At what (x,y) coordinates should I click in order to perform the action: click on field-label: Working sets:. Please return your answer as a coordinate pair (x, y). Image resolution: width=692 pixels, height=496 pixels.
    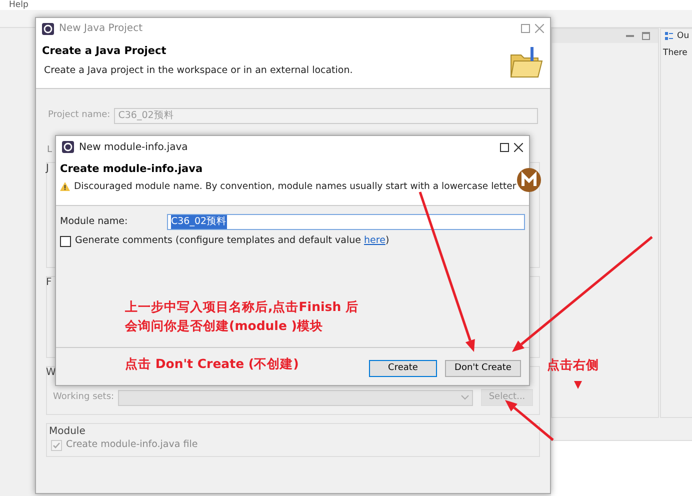
    Looking at the image, I should click on (83, 397).